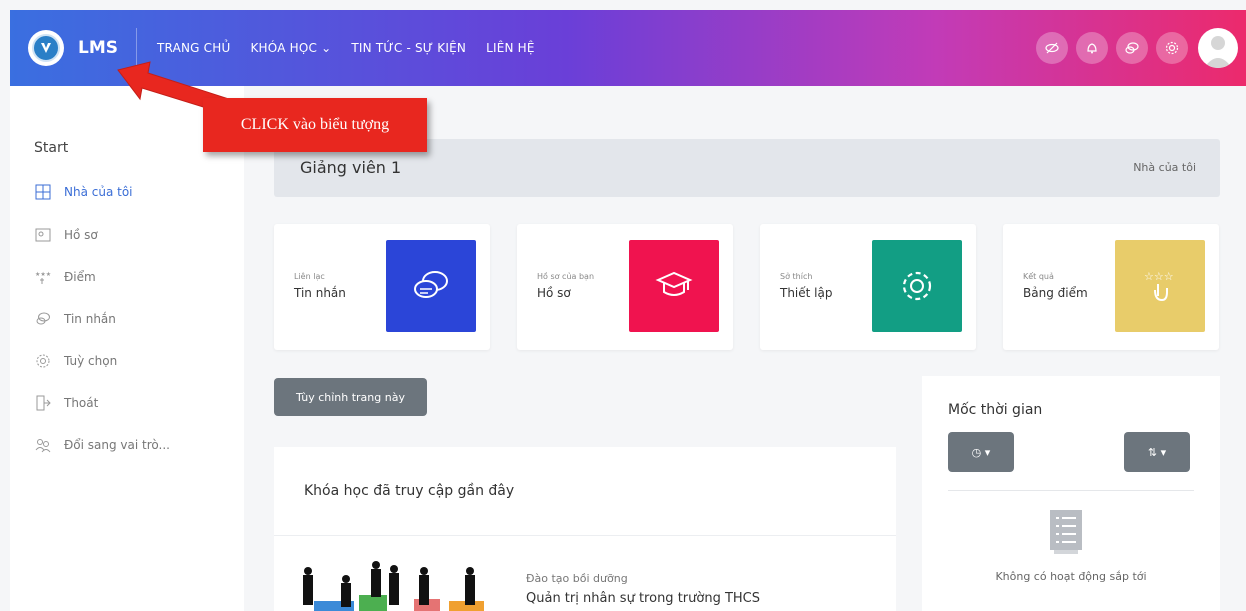 The height and width of the screenshot is (611, 1246). What do you see at coordinates (193, 48) in the screenshot?
I see `nav-home: TRANG CHỦ` at bounding box center [193, 48].